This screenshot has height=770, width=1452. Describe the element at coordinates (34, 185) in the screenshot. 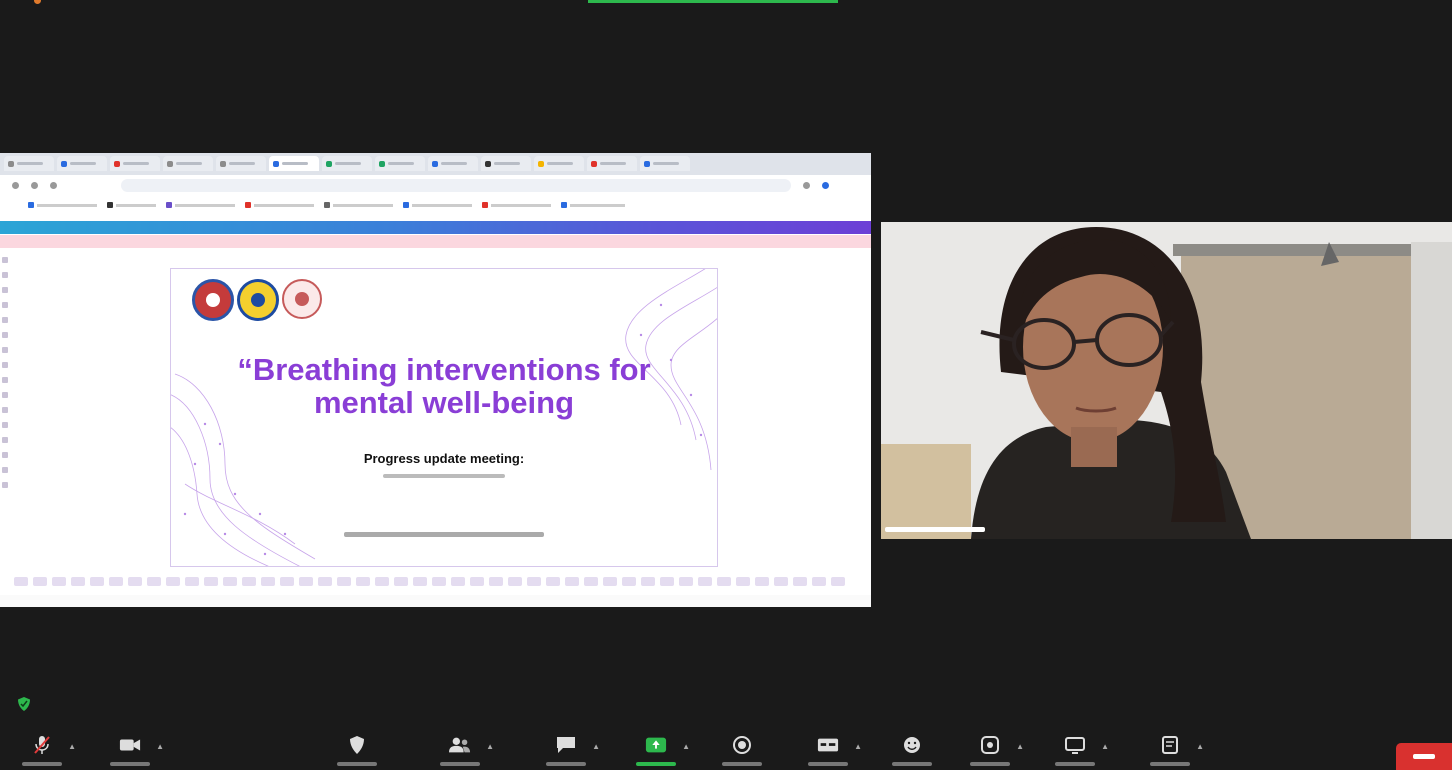

I see `forward-icon` at that location.